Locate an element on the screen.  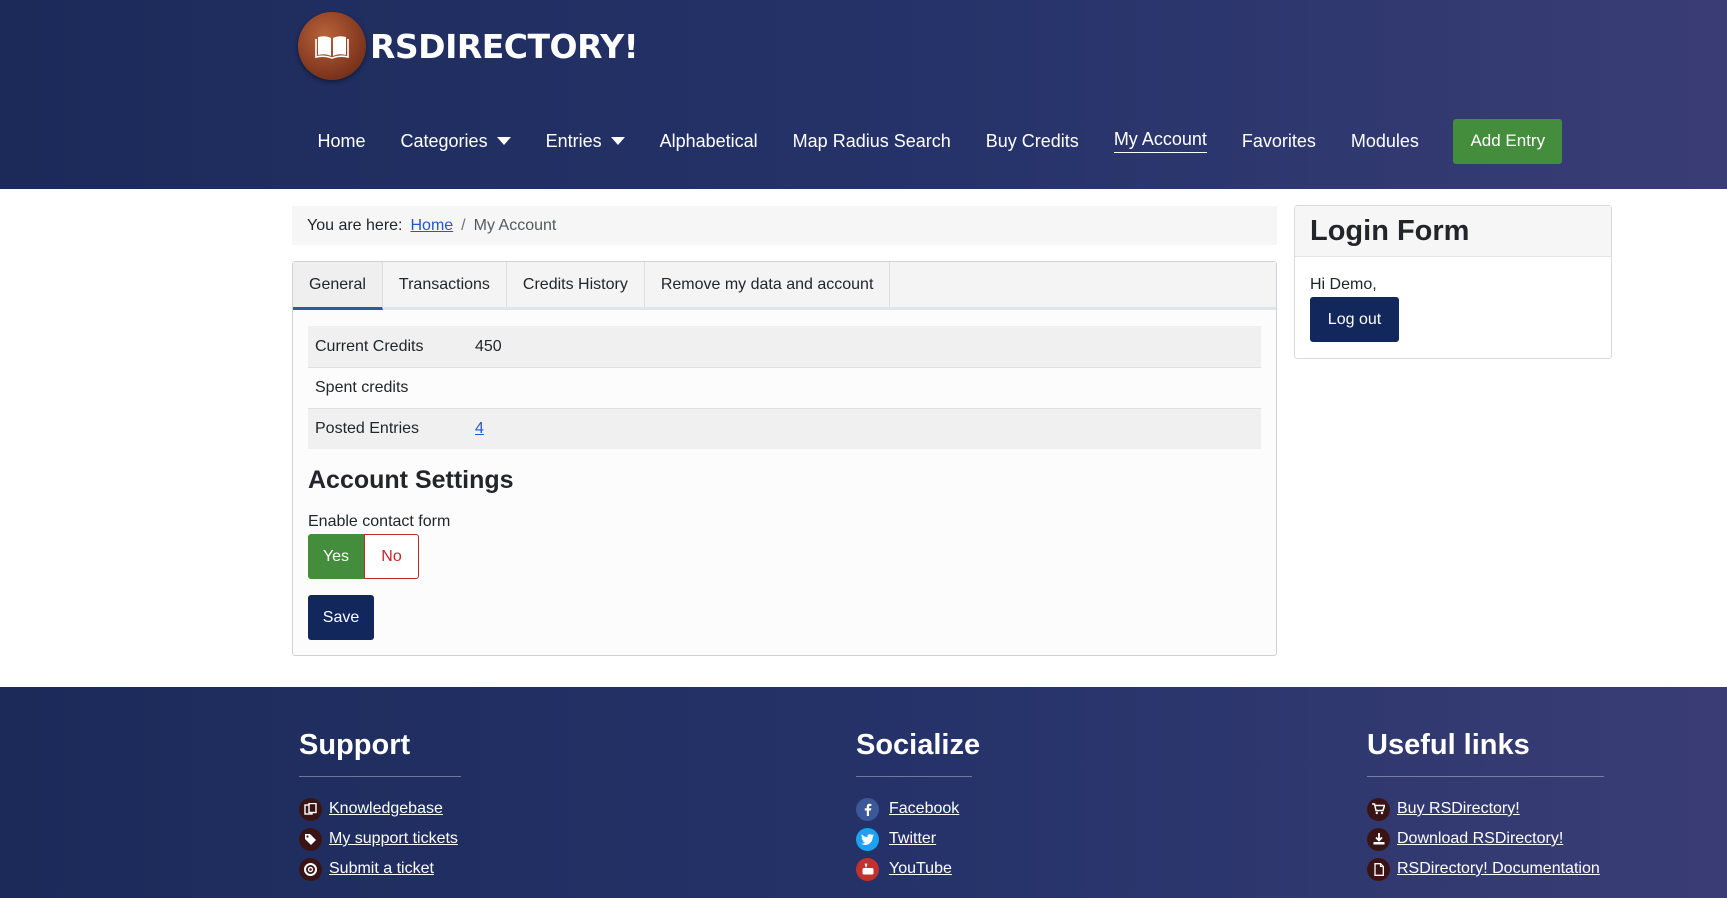
footer-socialize-title: Socialize is located at coordinates (918, 753).